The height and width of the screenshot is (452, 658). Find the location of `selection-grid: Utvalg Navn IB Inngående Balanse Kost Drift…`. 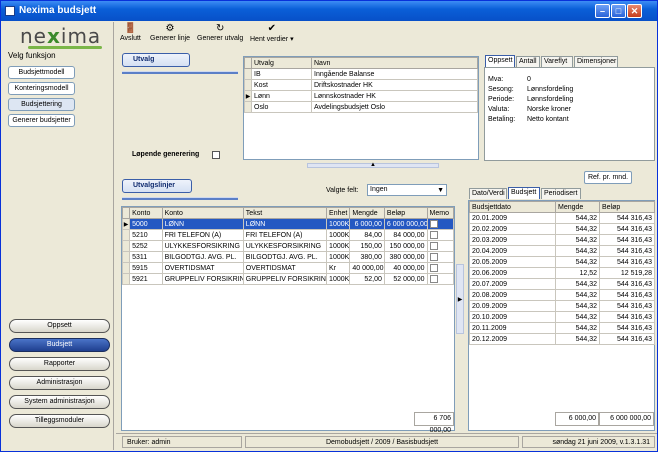

selection-grid: Utvalg Navn IB Inngående Balanse Kost Drift… is located at coordinates (361, 108).